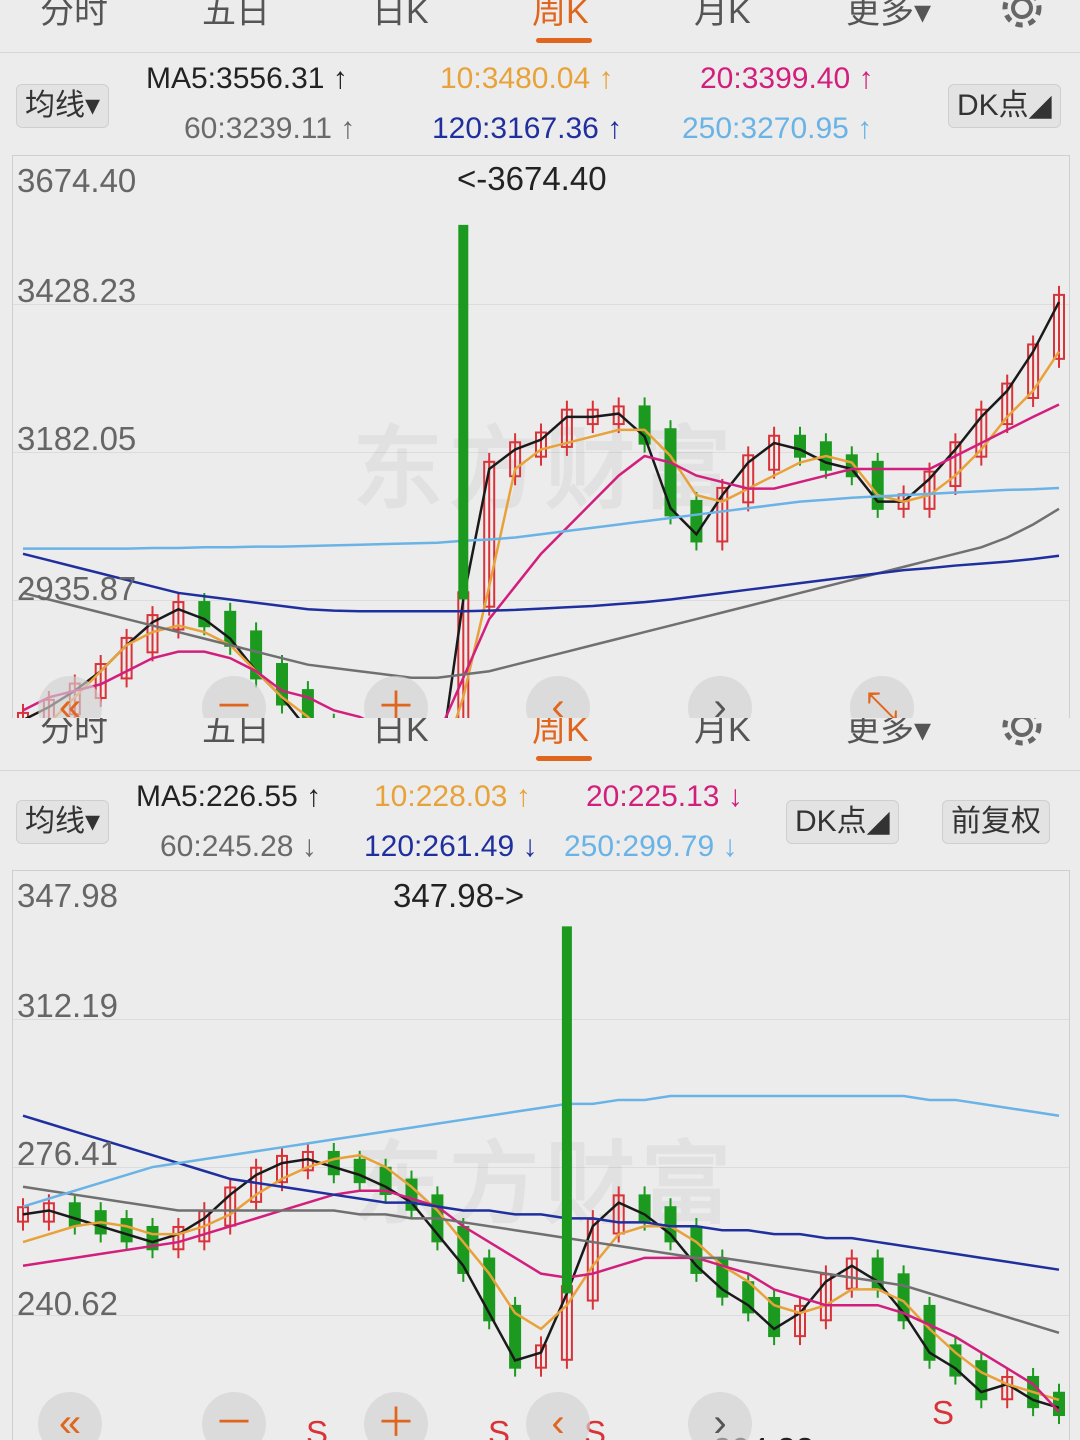  Describe the element at coordinates (67, 1005) in the screenshot. I see `y-tick-label: 312.19` at that location.